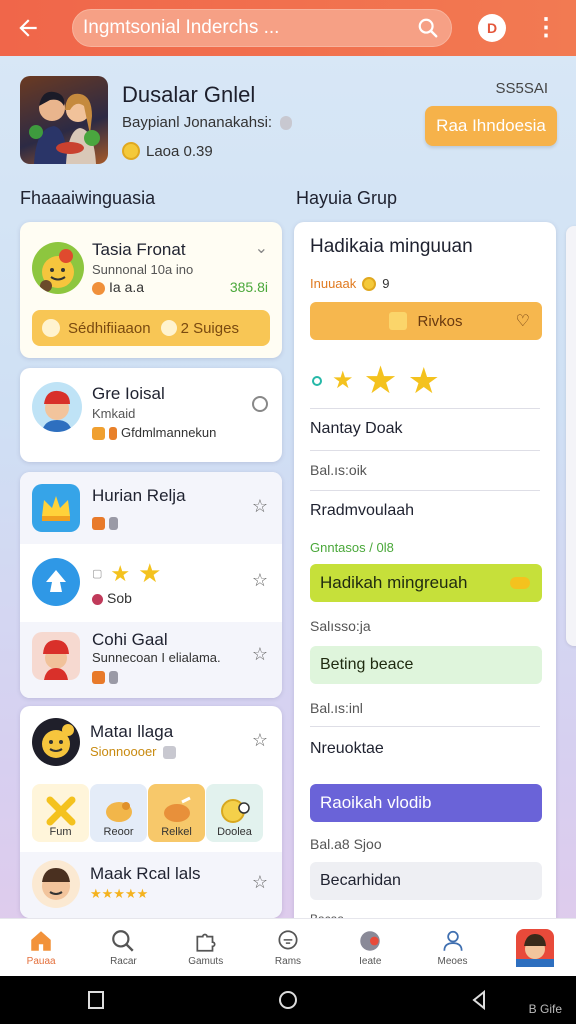 The width and height of the screenshot is (576, 1024). I want to click on nav-home: Pauaa, so click(41, 947).